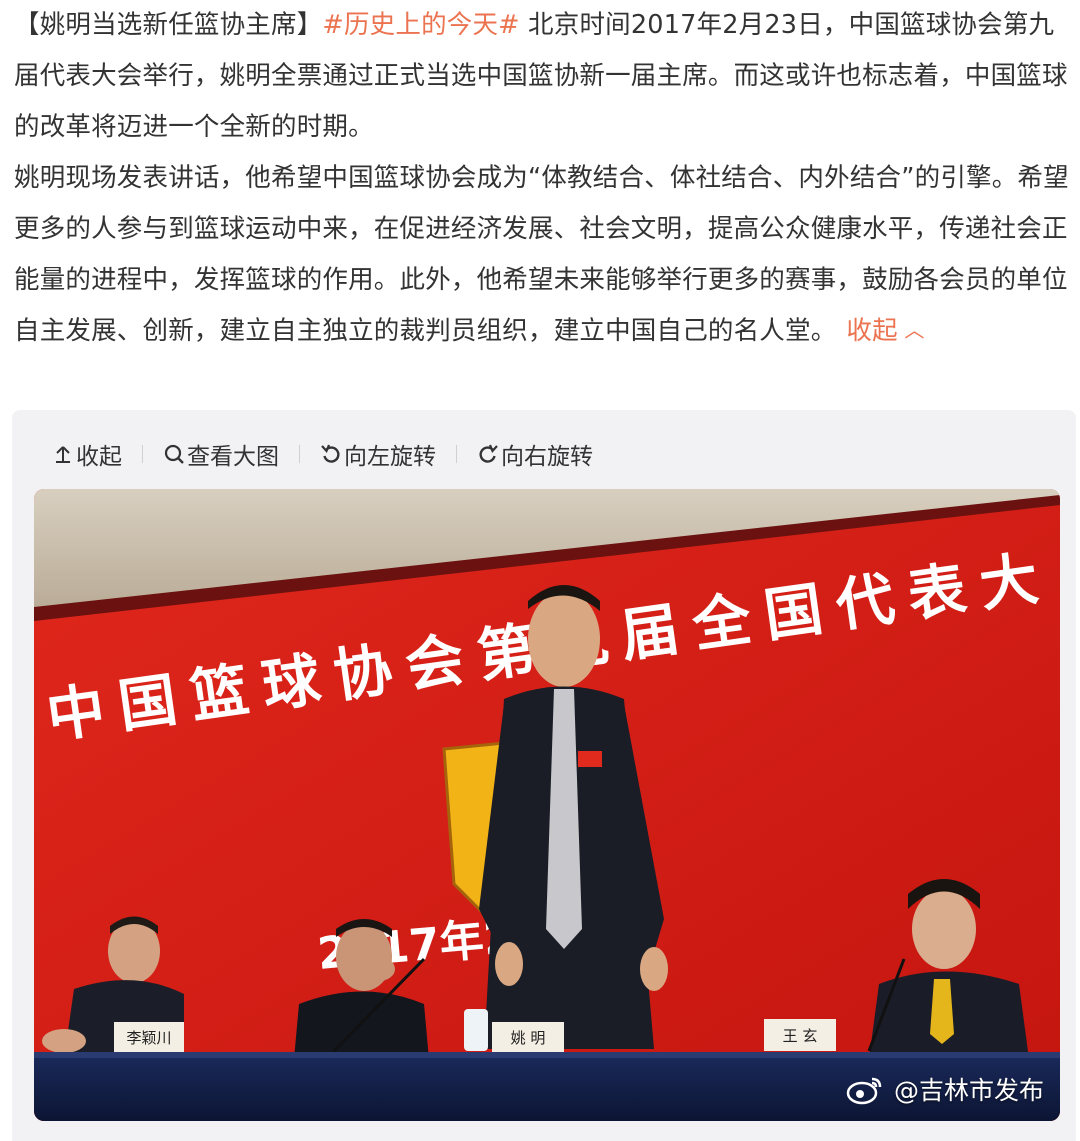  I want to click on photo-watermark: @吉林市发布, so click(945, 1089).